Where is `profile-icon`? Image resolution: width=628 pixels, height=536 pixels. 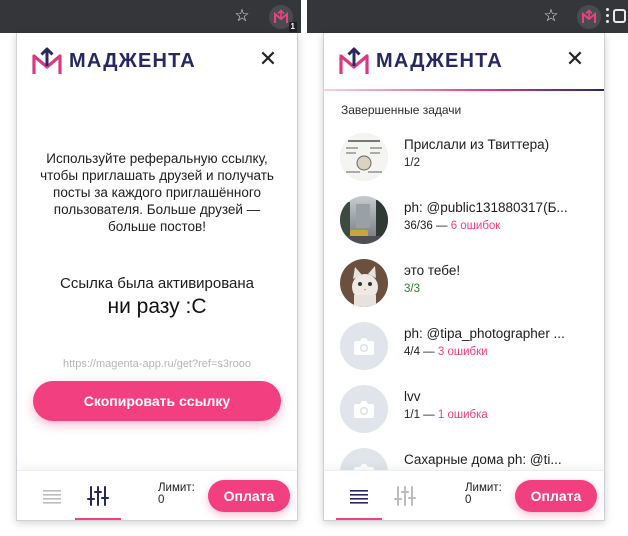 profile-icon is located at coordinates (619, 16).